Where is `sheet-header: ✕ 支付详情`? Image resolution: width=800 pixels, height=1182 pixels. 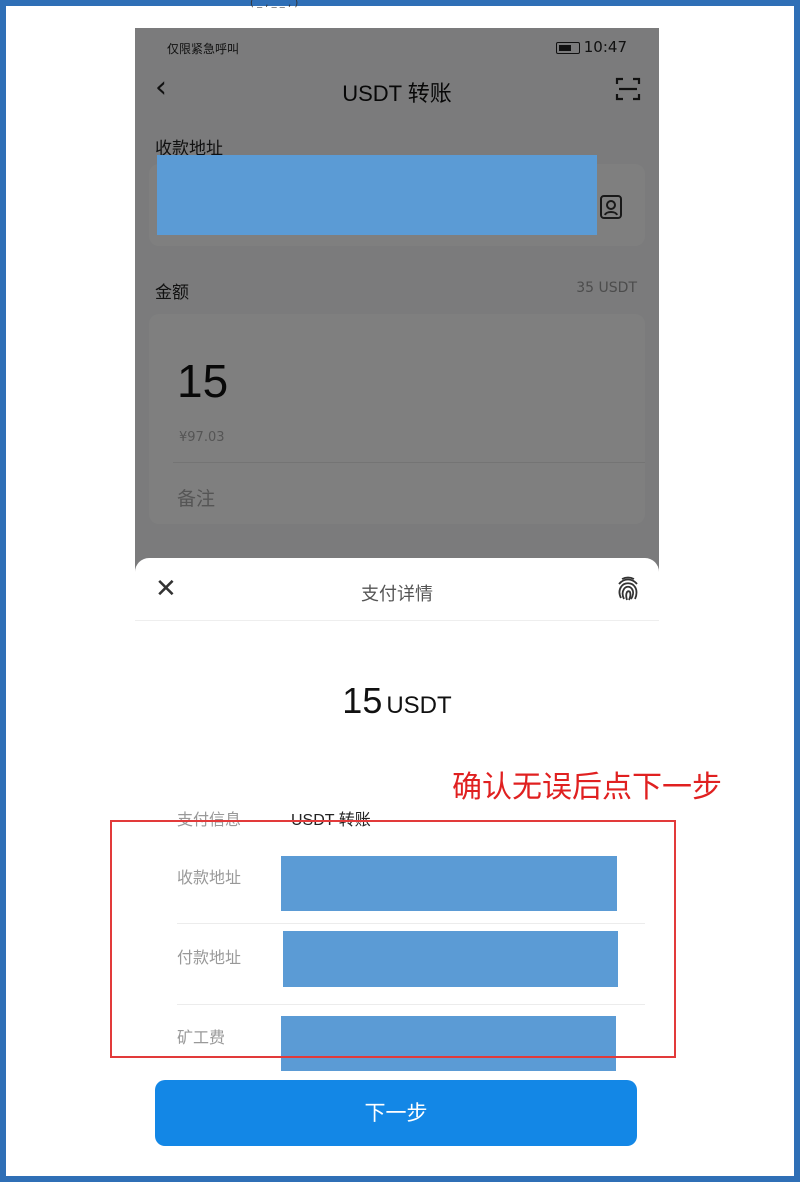
sheet-header: ✕ 支付详情 is located at coordinates (397, 589).